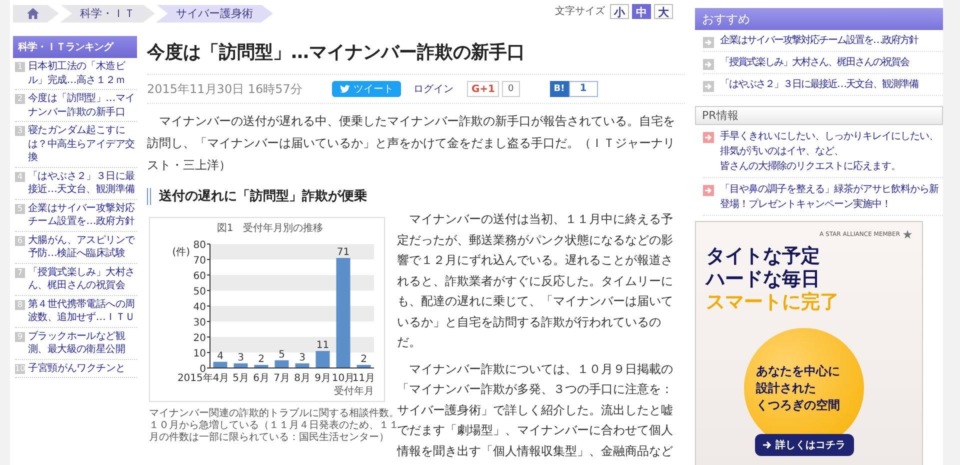 Image resolution: width=960 pixels, height=465 pixels. Describe the element at coordinates (270, 228) in the screenshot. I see `chart-title: 図1 受付年月別の推移` at that location.